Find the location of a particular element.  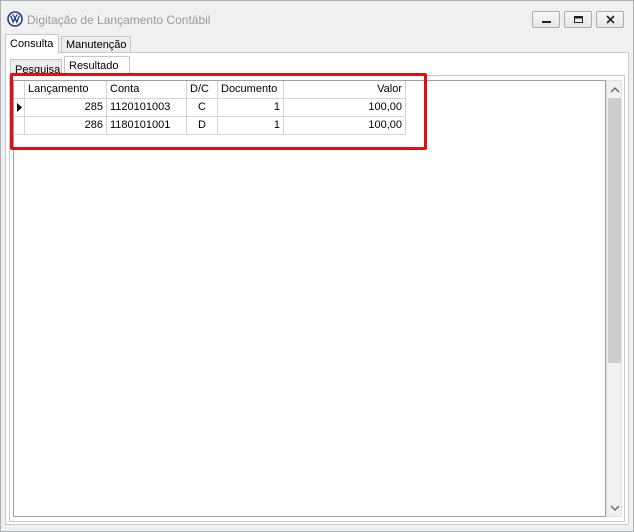

table-row: 285 1120101003 C 1 100,00 is located at coordinates (210, 108).